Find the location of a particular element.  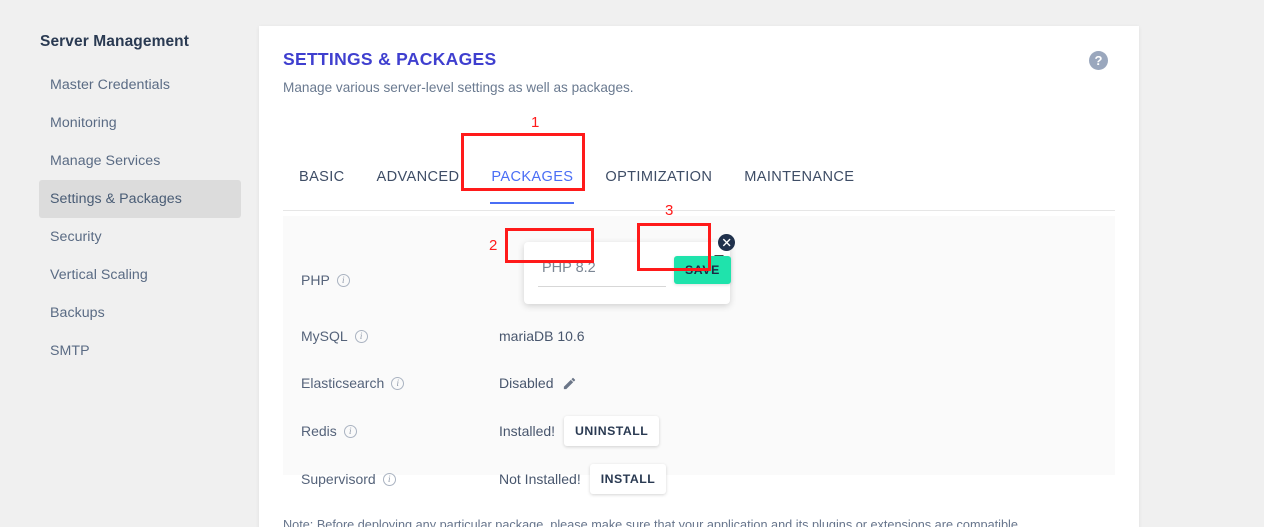

php-version-value: PHP 8.2 is located at coordinates (569, 268).